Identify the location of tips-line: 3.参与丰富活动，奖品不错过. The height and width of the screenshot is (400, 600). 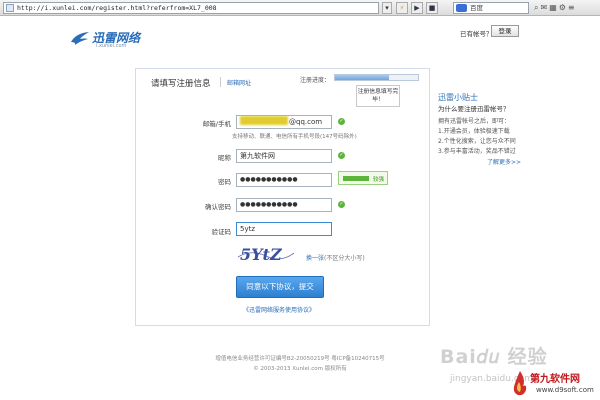
(477, 151).